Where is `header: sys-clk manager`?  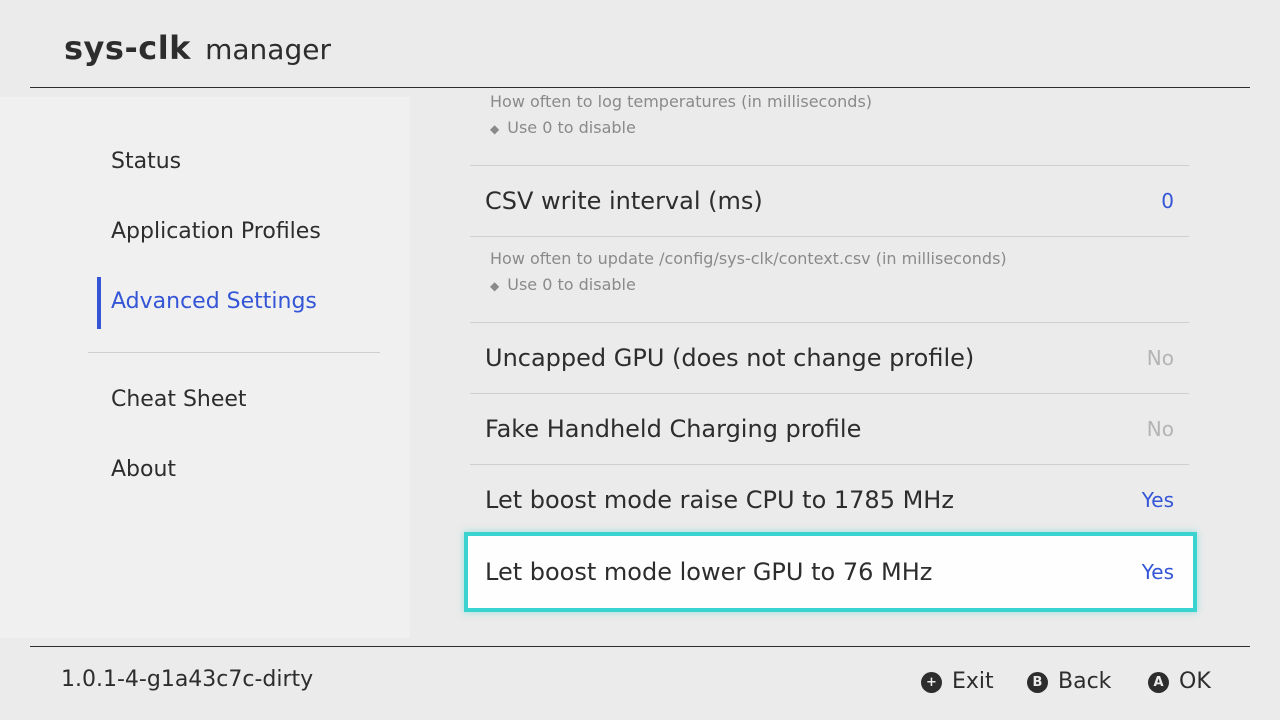
header: sys-clk manager is located at coordinates (640, 44).